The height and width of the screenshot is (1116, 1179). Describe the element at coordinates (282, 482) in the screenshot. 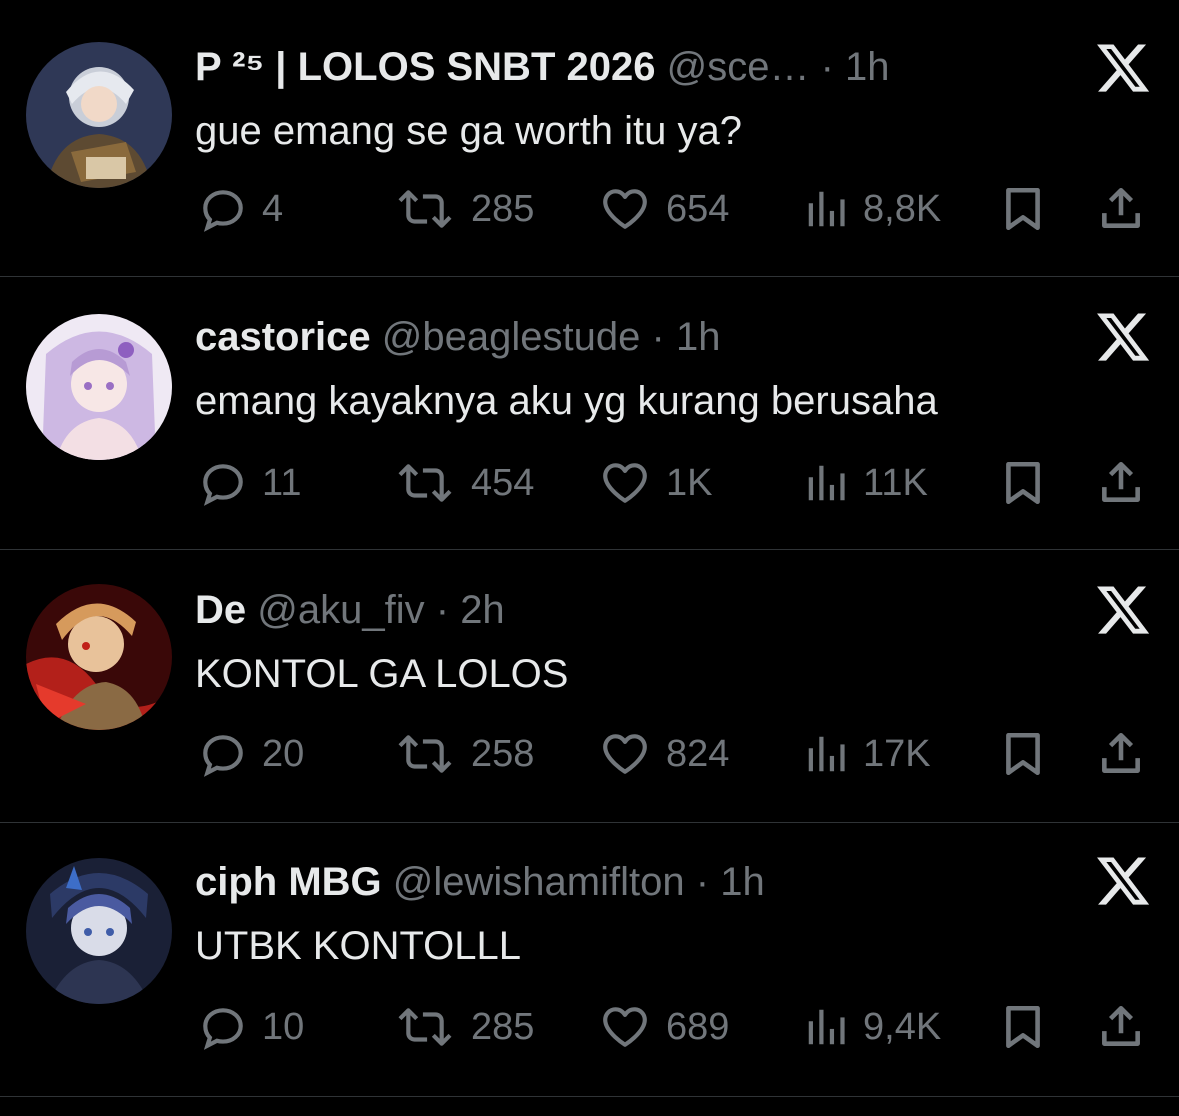

I see `reply-count: 11` at that location.